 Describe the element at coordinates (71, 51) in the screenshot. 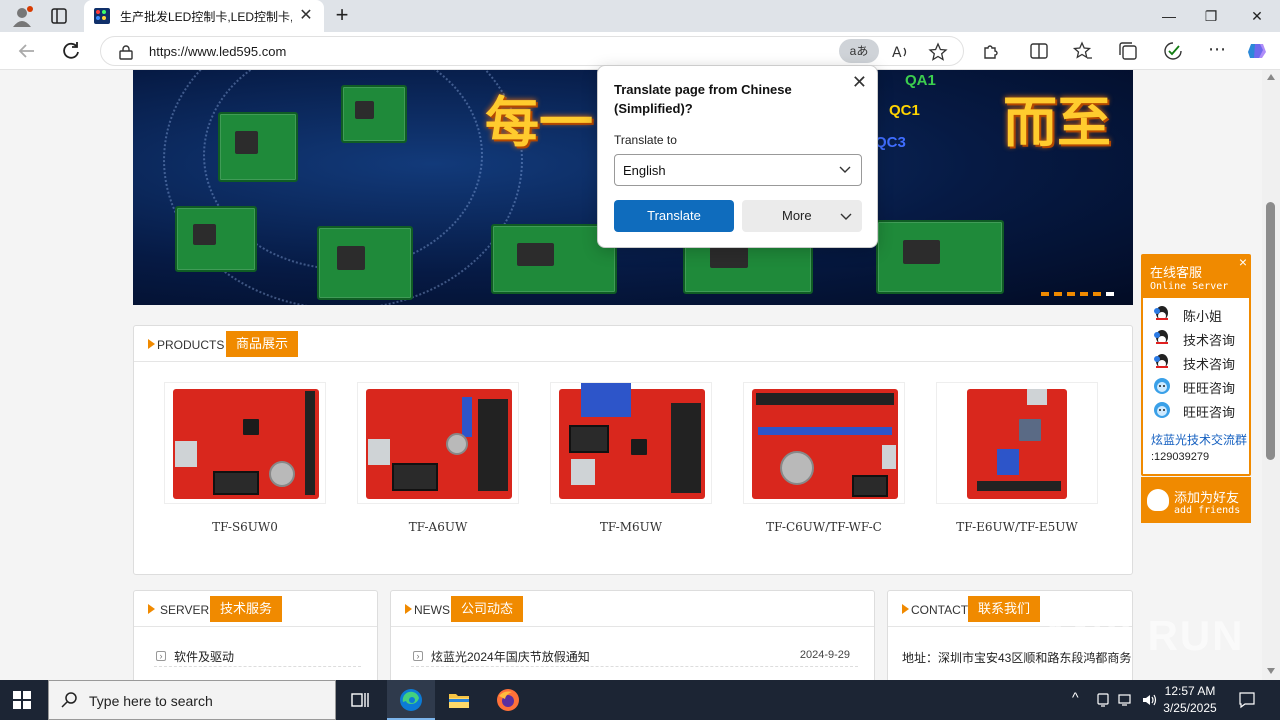

I see `refresh-icon` at that location.